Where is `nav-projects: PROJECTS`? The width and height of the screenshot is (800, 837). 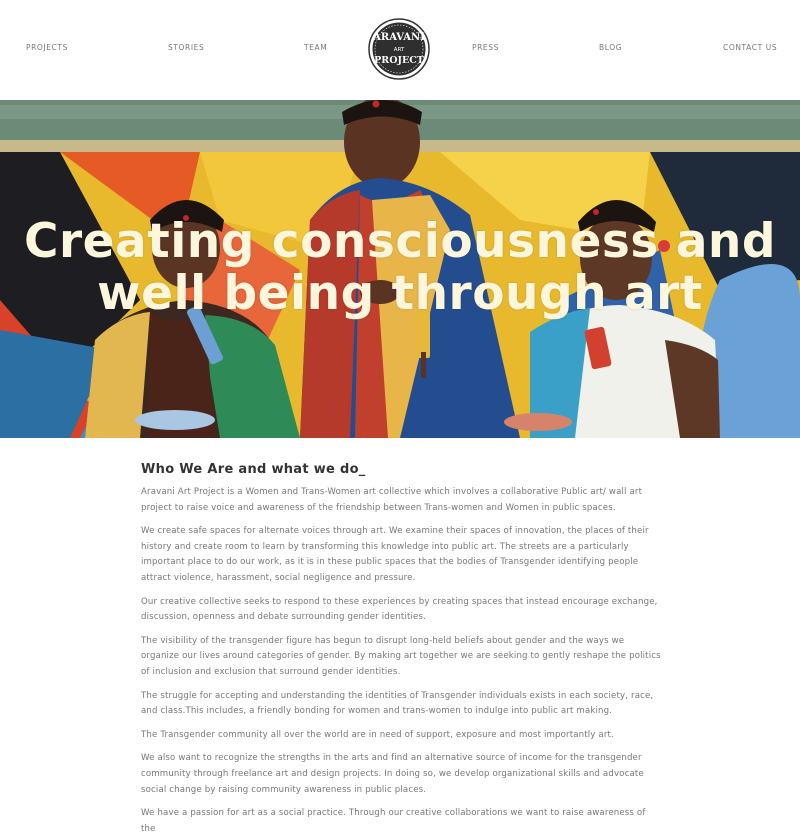
nav-projects: PROJECTS is located at coordinates (47, 47).